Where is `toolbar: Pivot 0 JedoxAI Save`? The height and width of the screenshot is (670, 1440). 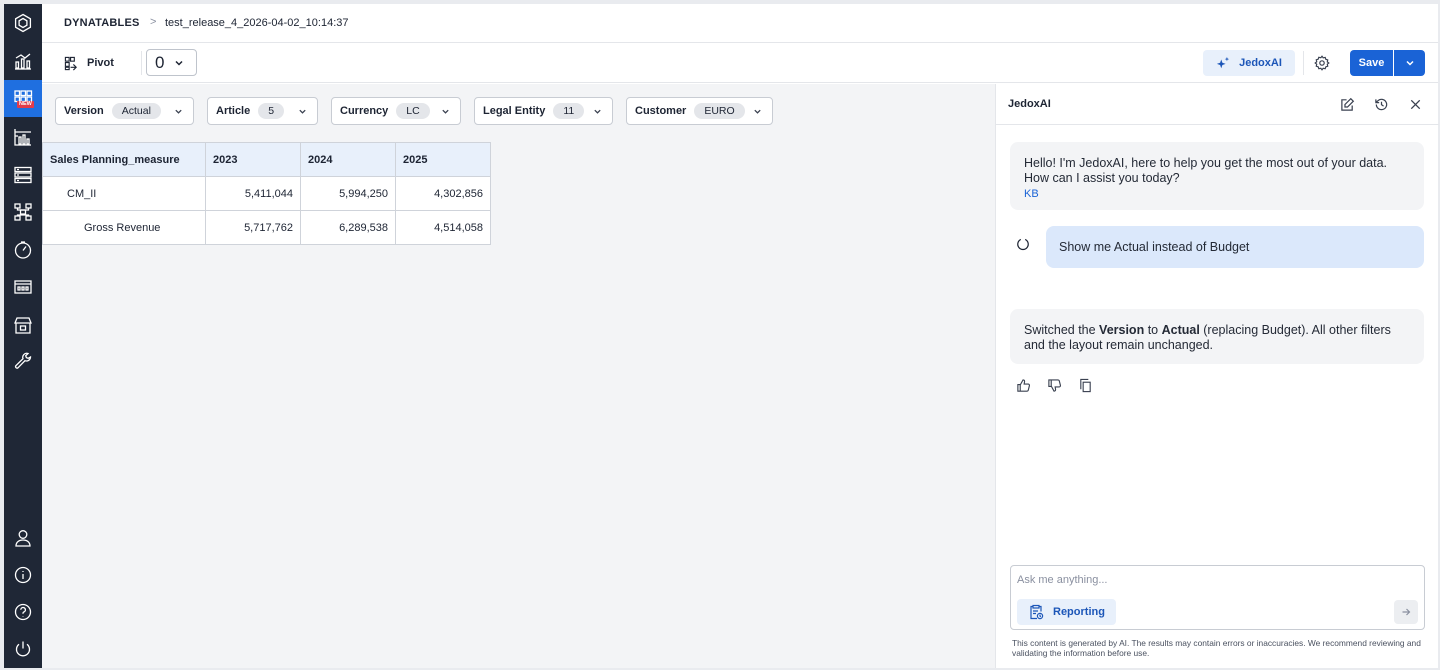
toolbar: Pivot 0 JedoxAI Save is located at coordinates (740, 63).